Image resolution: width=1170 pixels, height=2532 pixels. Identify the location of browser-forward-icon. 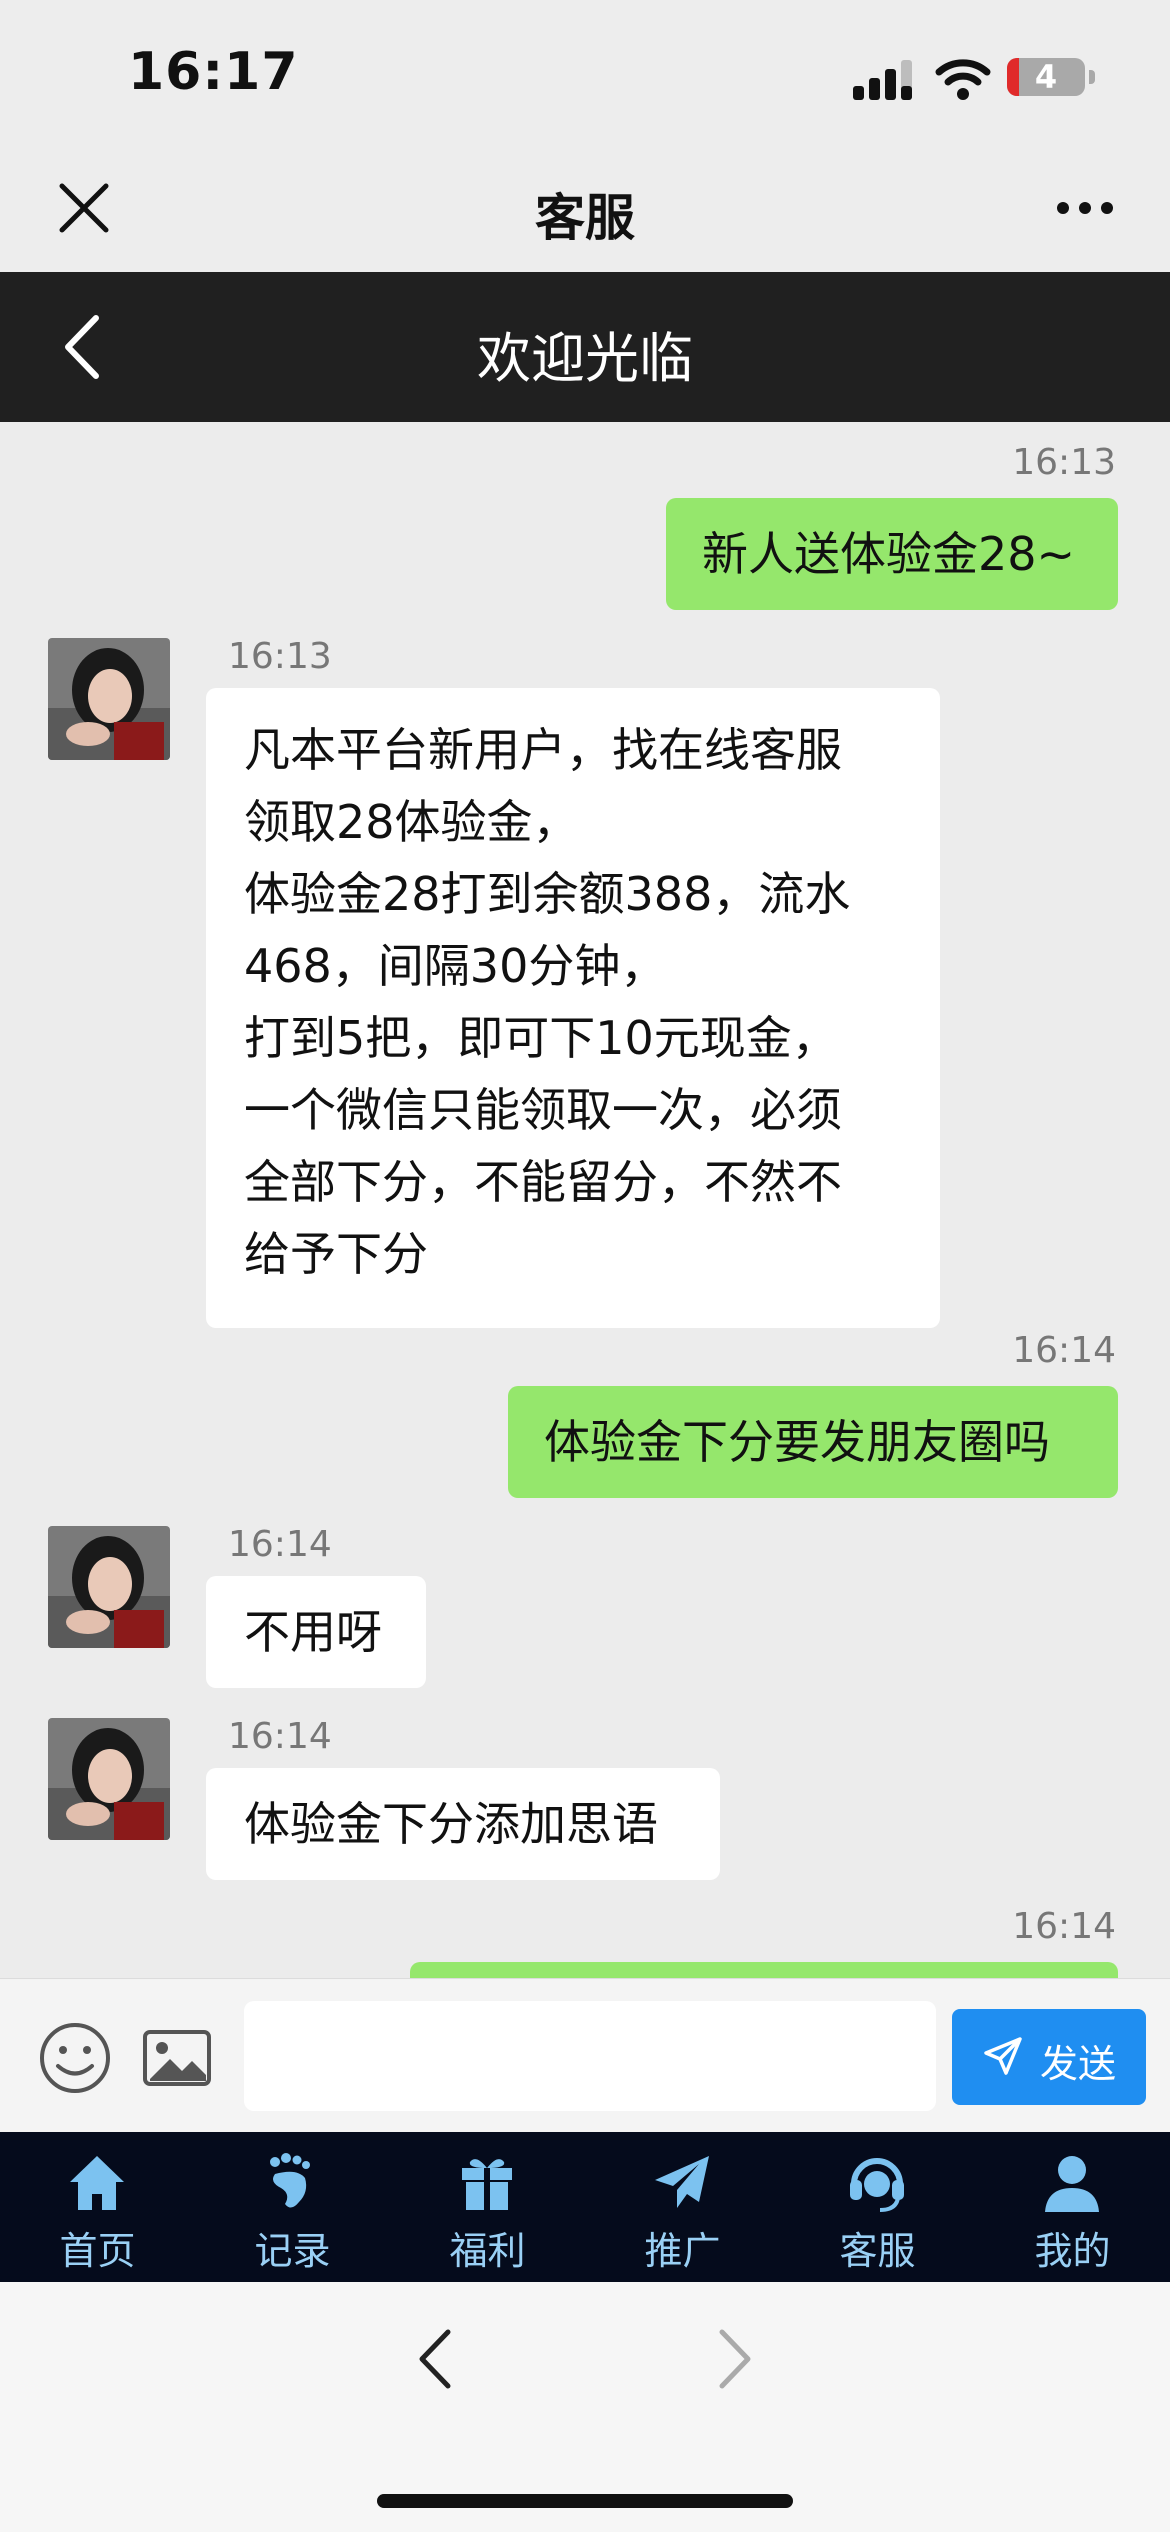
(735, 2359).